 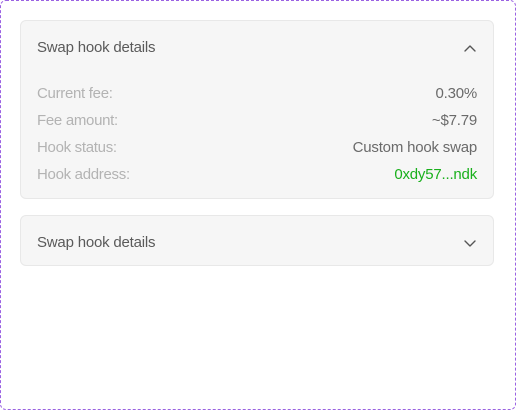 I want to click on fee-amount-value: ~$7.79, so click(x=454, y=120).